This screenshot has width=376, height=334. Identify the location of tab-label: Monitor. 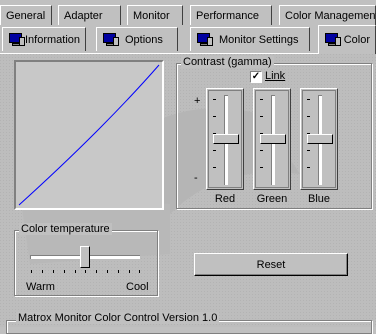
(151, 15).